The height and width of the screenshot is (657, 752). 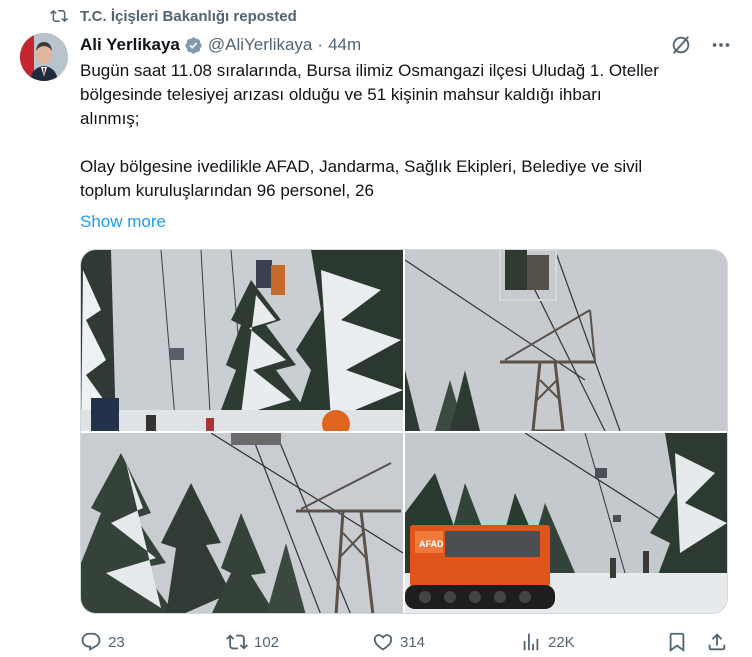 I want to click on avatar-image, so click(x=44, y=57).